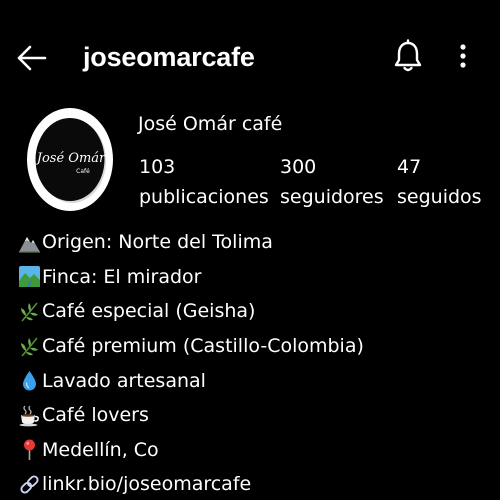 This screenshot has height=500, width=500. Describe the element at coordinates (332, 197) in the screenshot. I see `followers-label: seguidores` at that location.